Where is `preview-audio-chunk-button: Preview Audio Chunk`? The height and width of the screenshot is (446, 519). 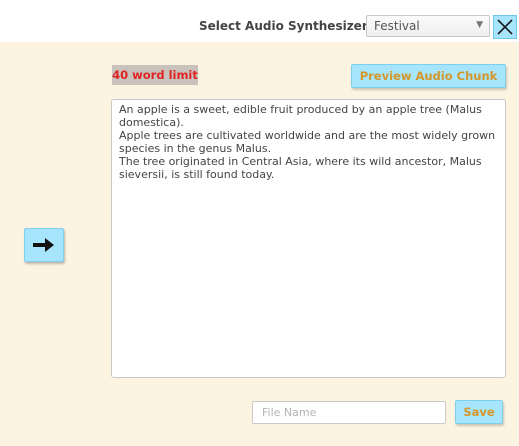 preview-audio-chunk-button: Preview Audio Chunk is located at coordinates (428, 76).